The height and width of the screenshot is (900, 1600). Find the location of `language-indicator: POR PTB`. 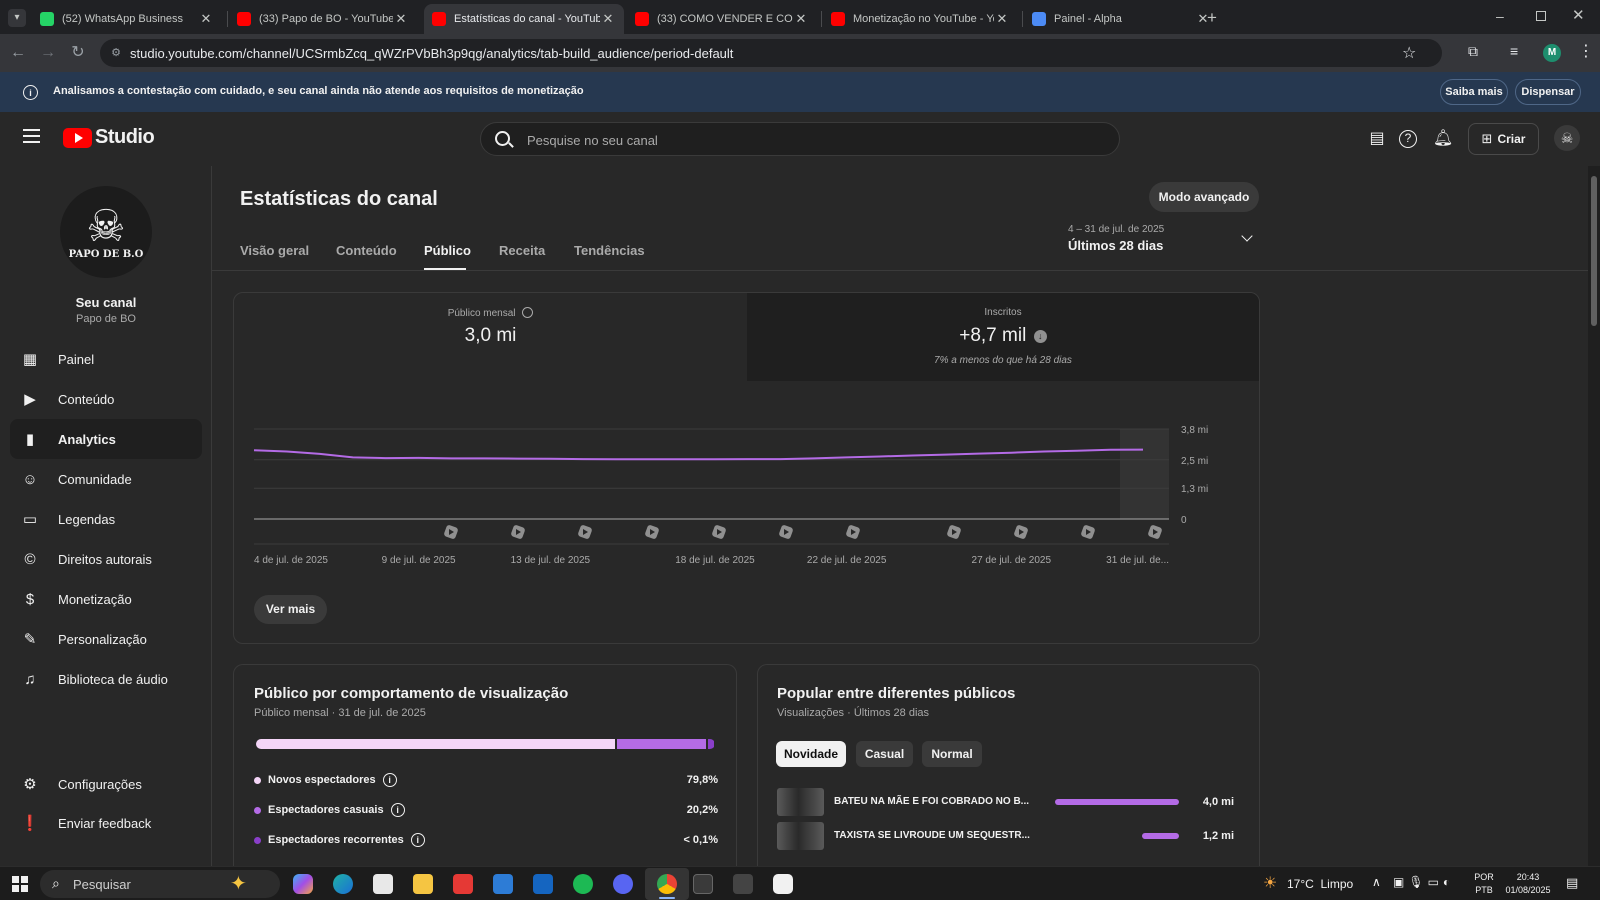

language-indicator: POR PTB is located at coordinates (1484, 884).